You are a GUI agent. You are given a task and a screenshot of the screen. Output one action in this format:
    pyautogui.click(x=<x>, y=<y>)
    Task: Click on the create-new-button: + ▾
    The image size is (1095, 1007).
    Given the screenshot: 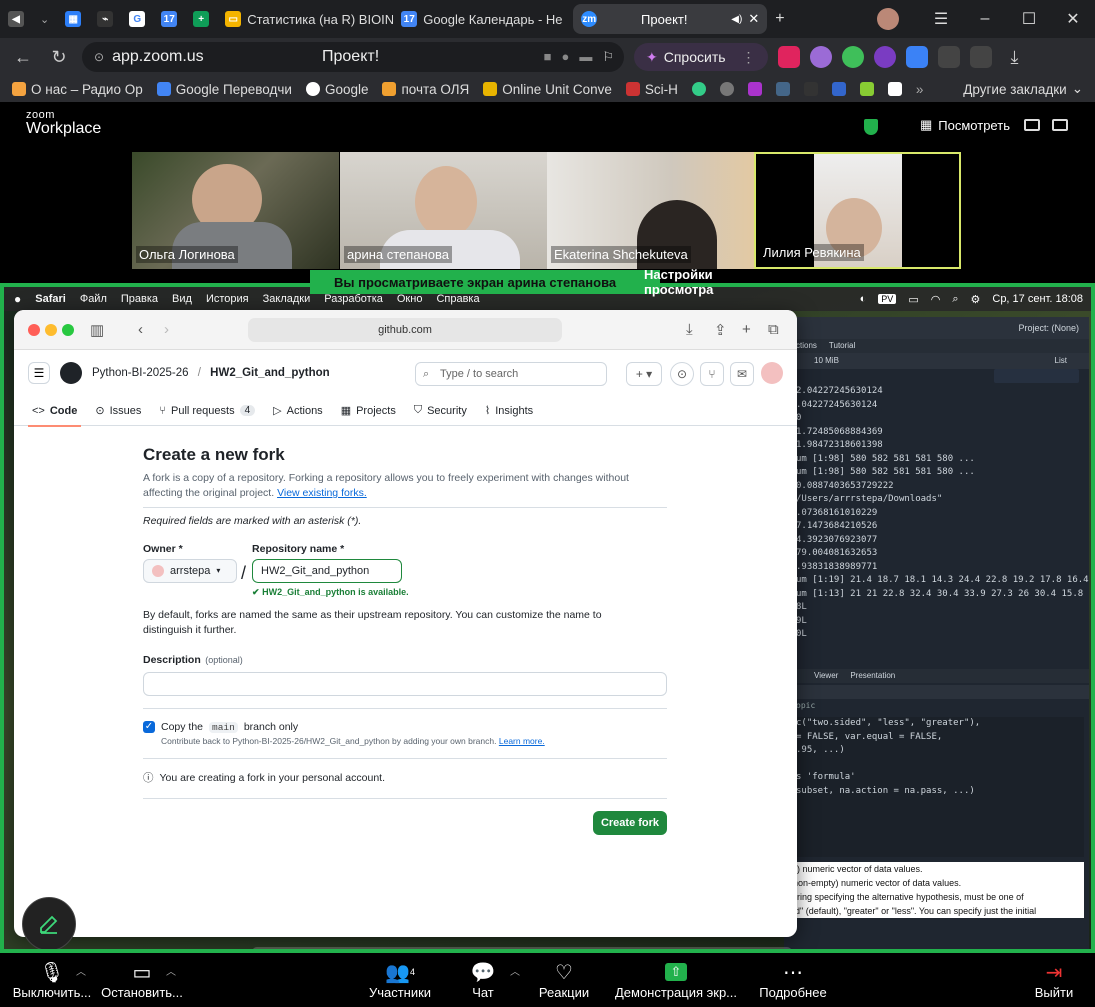 What is the action you would take?
    pyautogui.click(x=644, y=374)
    